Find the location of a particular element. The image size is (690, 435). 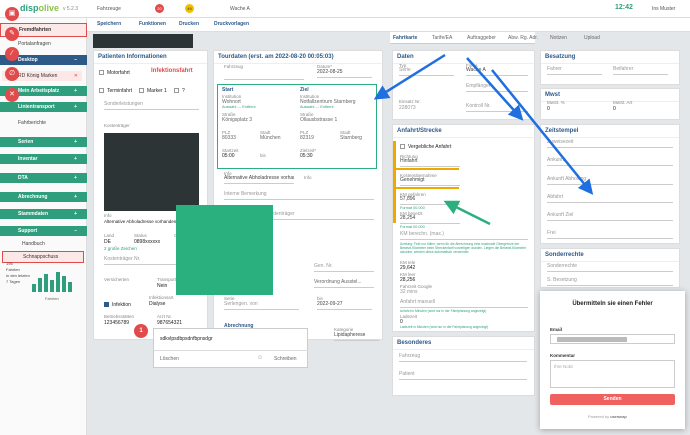

email-field is located at coordinates (612, 339).